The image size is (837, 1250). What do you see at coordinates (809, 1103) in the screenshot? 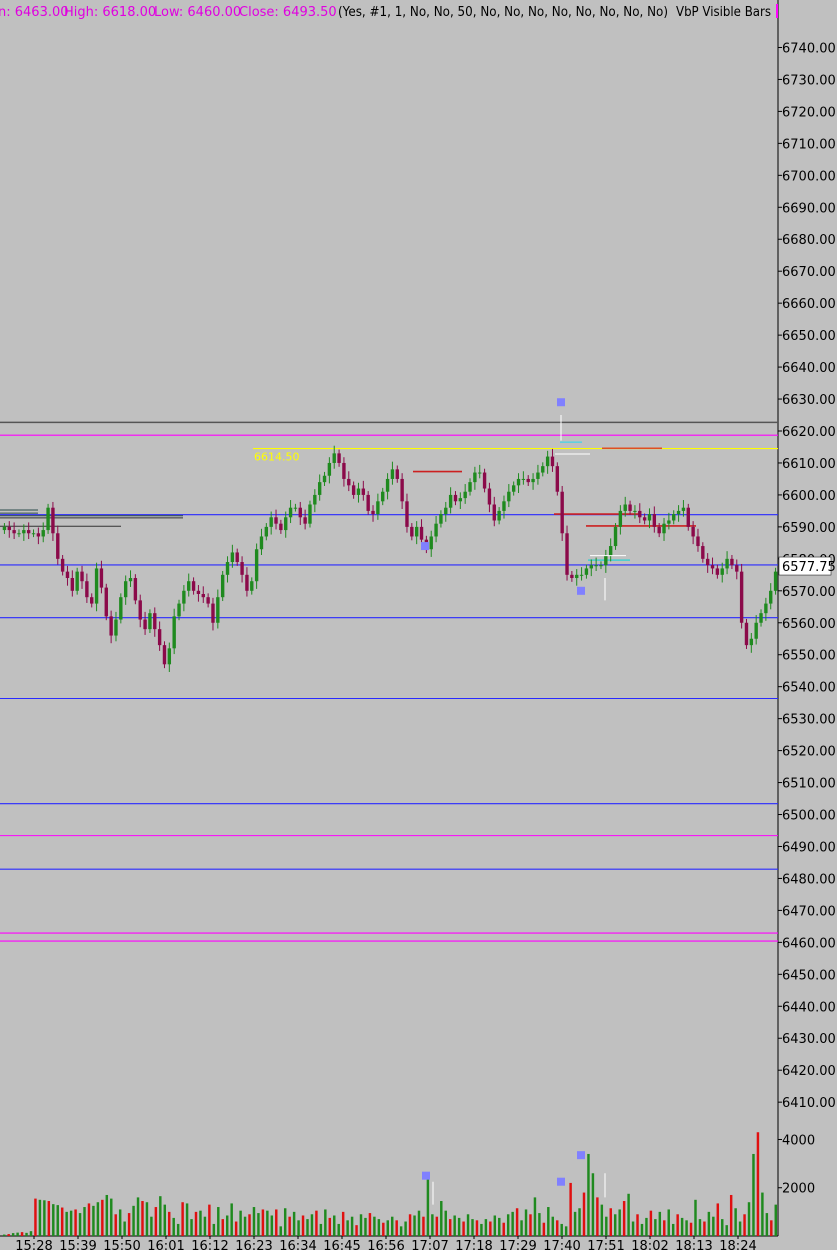
I see `price-tick-label: 6410.00` at bounding box center [809, 1103].